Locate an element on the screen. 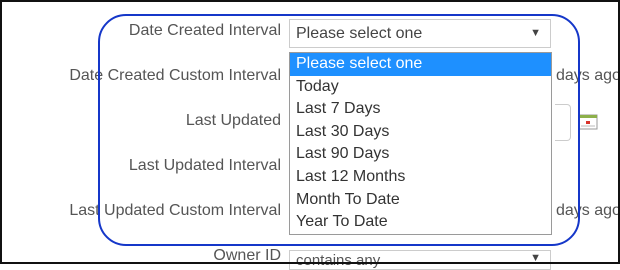  date-created-interval-label: Date Created Interval is located at coordinates (204, 30).